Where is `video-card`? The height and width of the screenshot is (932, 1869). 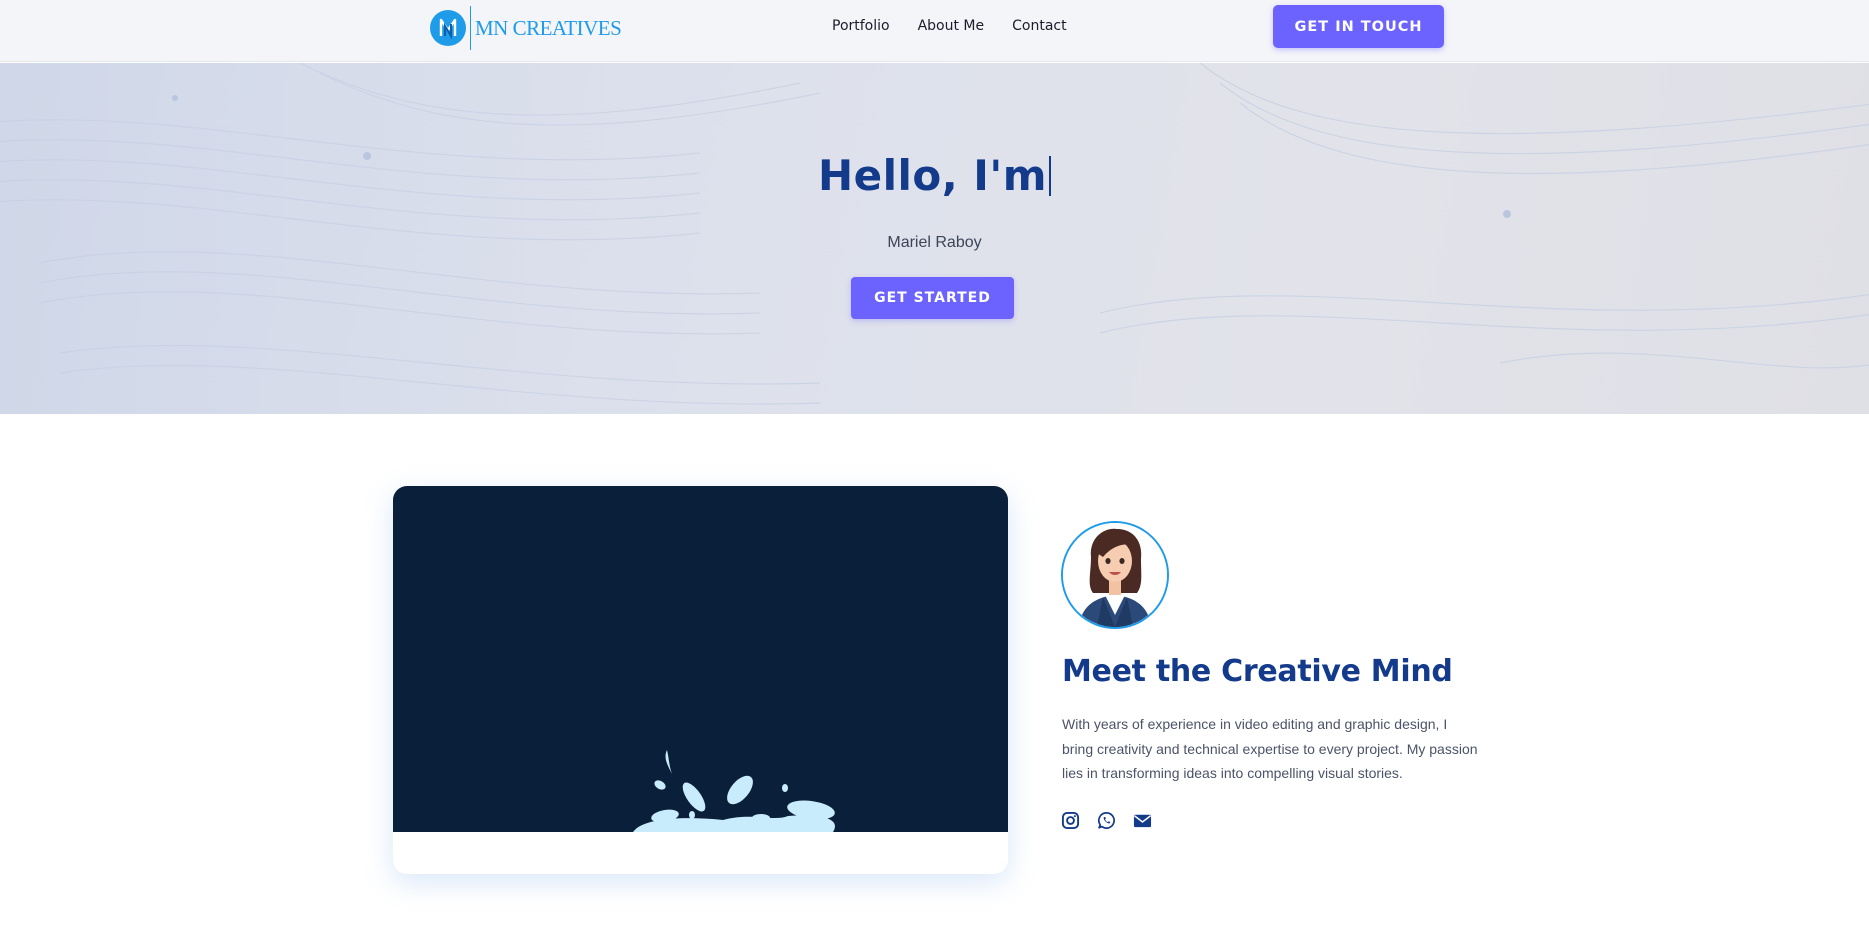
video-card is located at coordinates (700, 680).